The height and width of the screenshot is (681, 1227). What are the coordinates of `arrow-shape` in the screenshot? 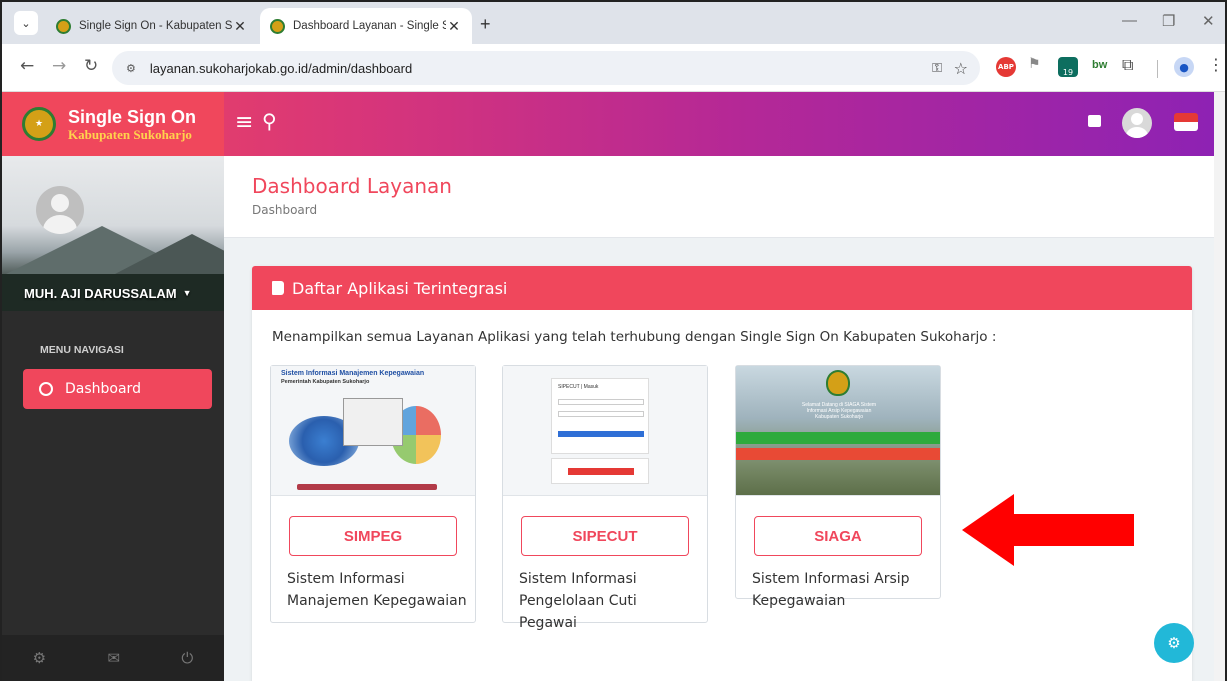 It's located at (1048, 530).